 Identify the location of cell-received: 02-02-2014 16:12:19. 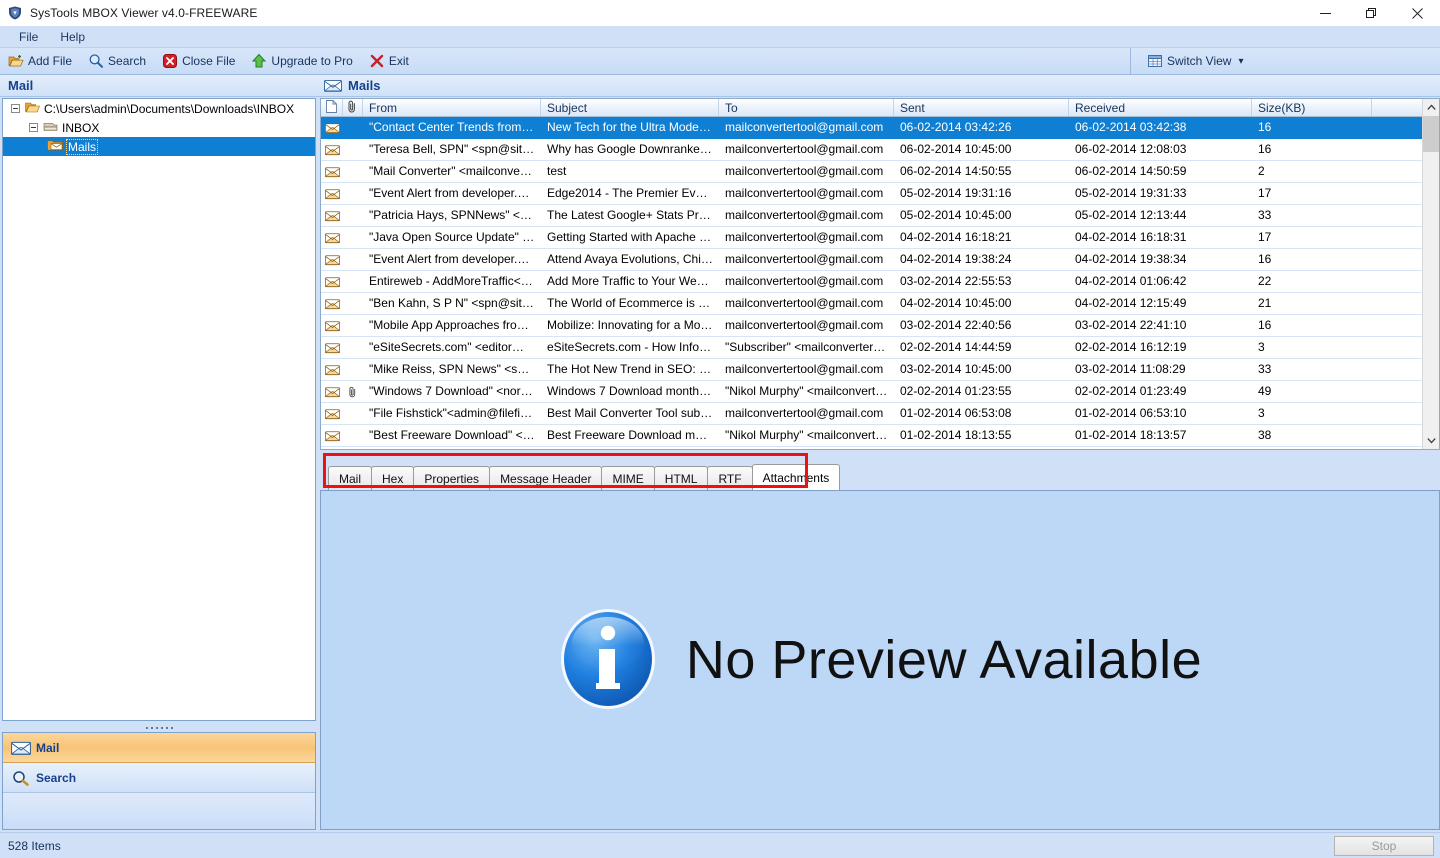
(1131, 347).